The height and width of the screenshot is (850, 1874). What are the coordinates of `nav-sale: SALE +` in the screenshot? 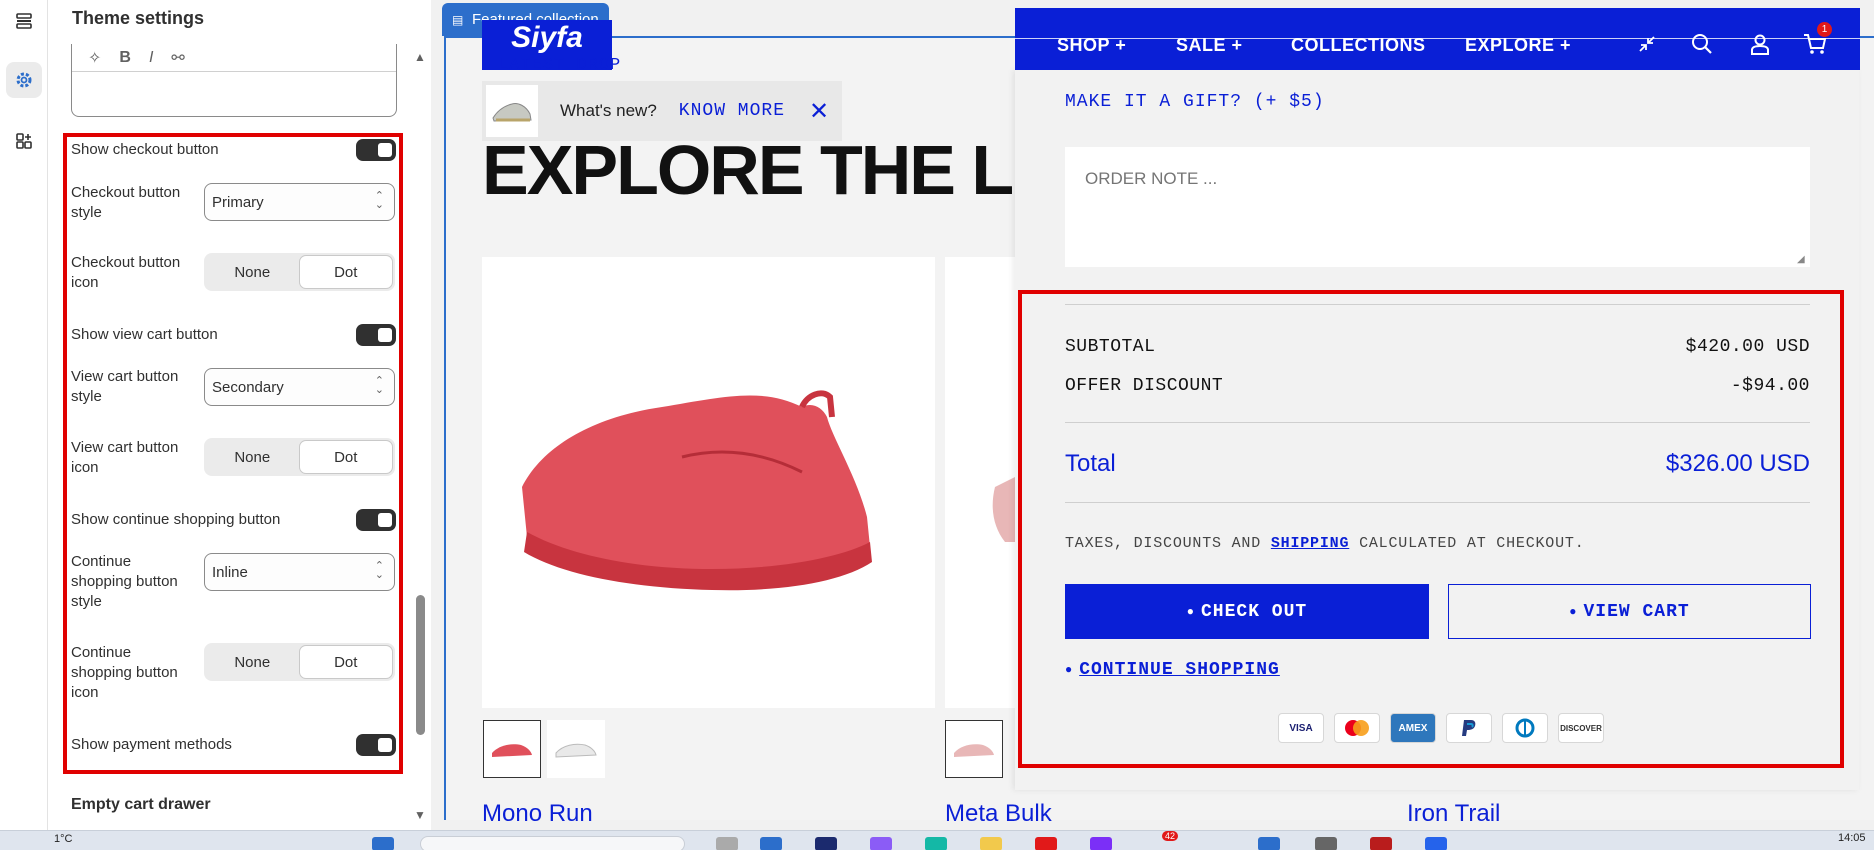 It's located at (1209, 45).